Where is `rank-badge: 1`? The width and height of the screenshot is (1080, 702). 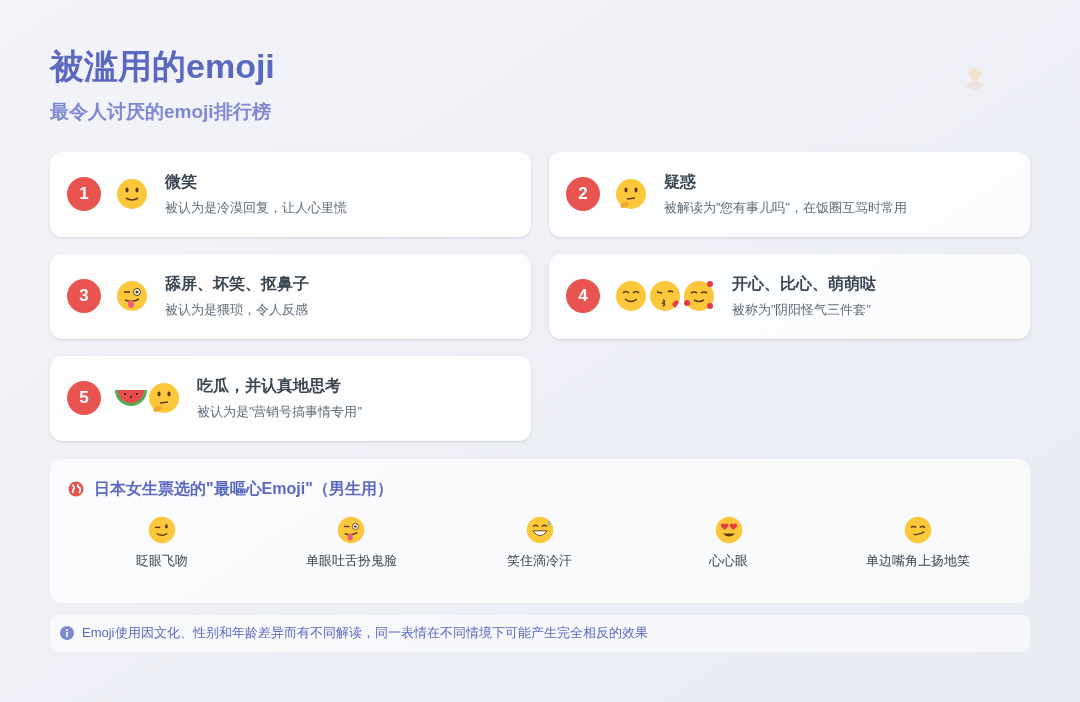
rank-badge: 1 is located at coordinates (84, 194).